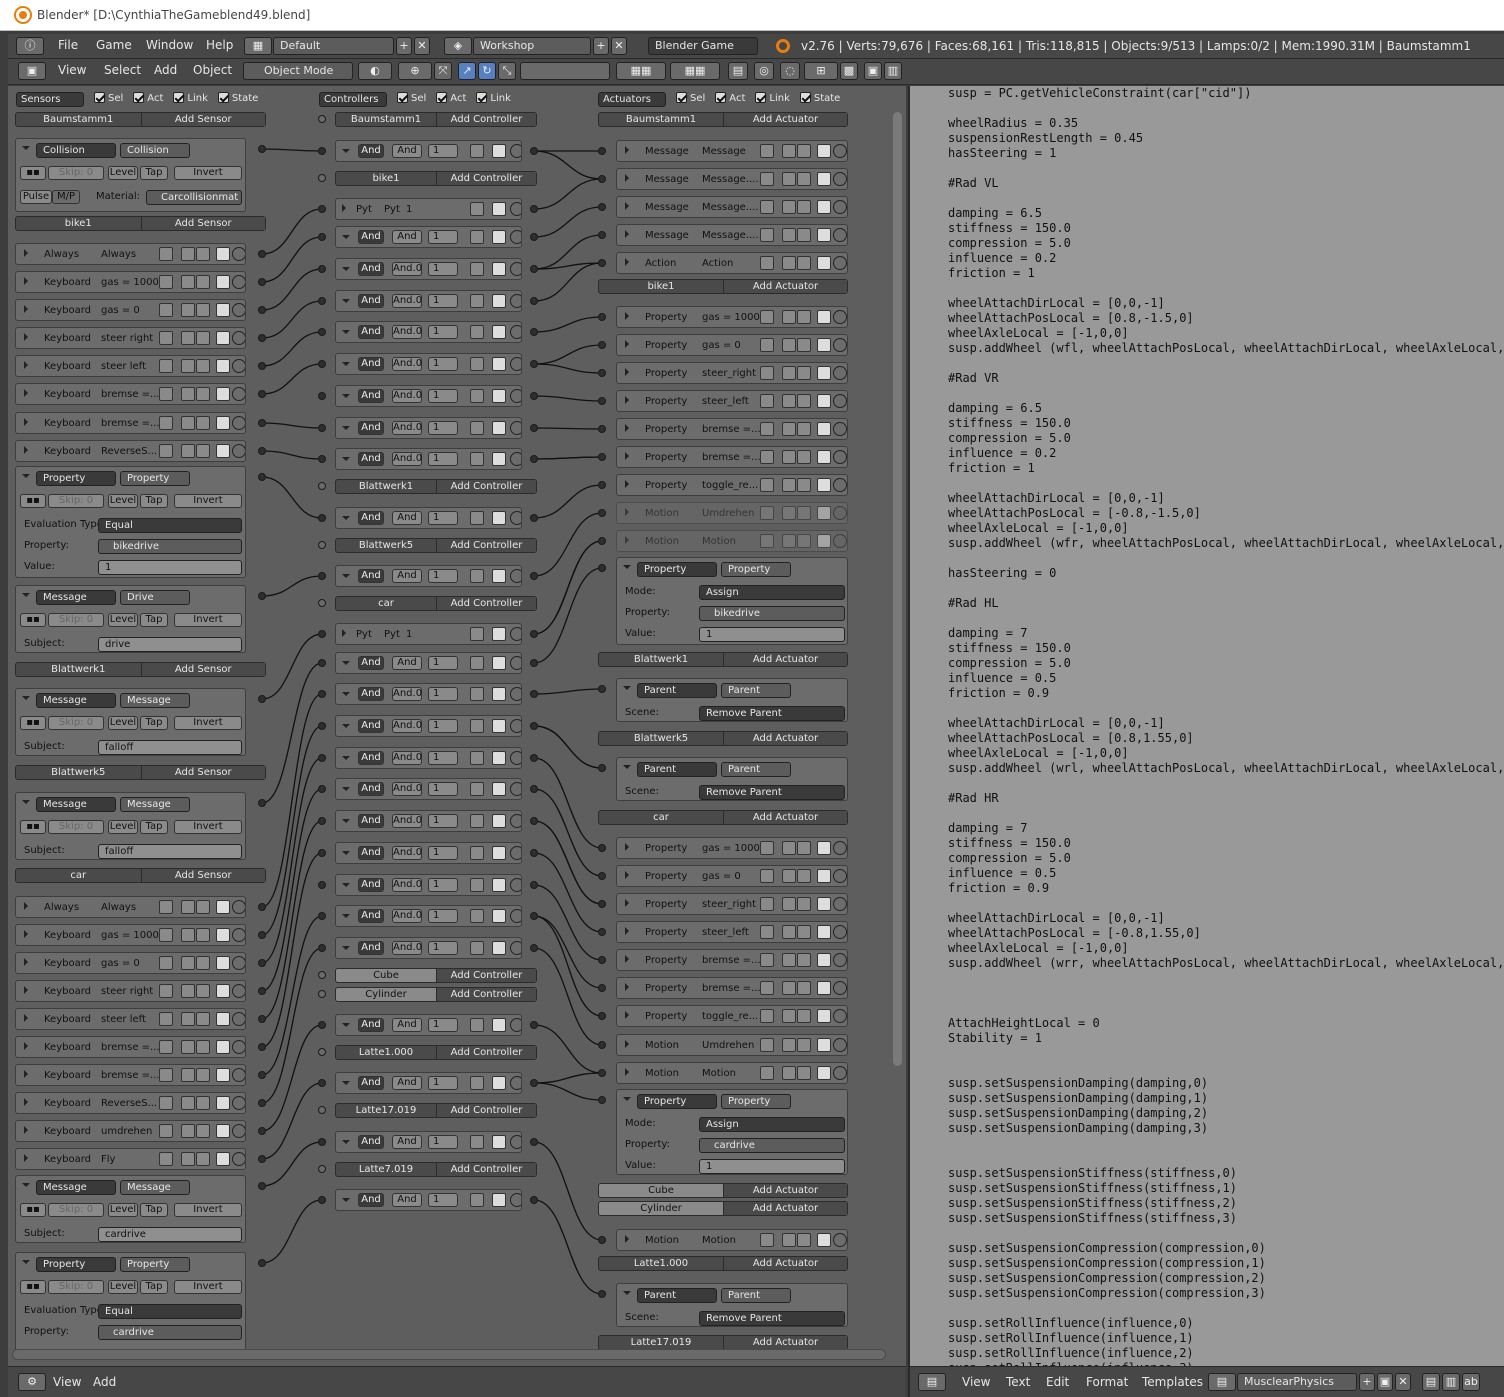 This screenshot has height=1397, width=1504. Describe the element at coordinates (428, 885) in the screenshot. I see `controller-brick: And And.0 1` at that location.